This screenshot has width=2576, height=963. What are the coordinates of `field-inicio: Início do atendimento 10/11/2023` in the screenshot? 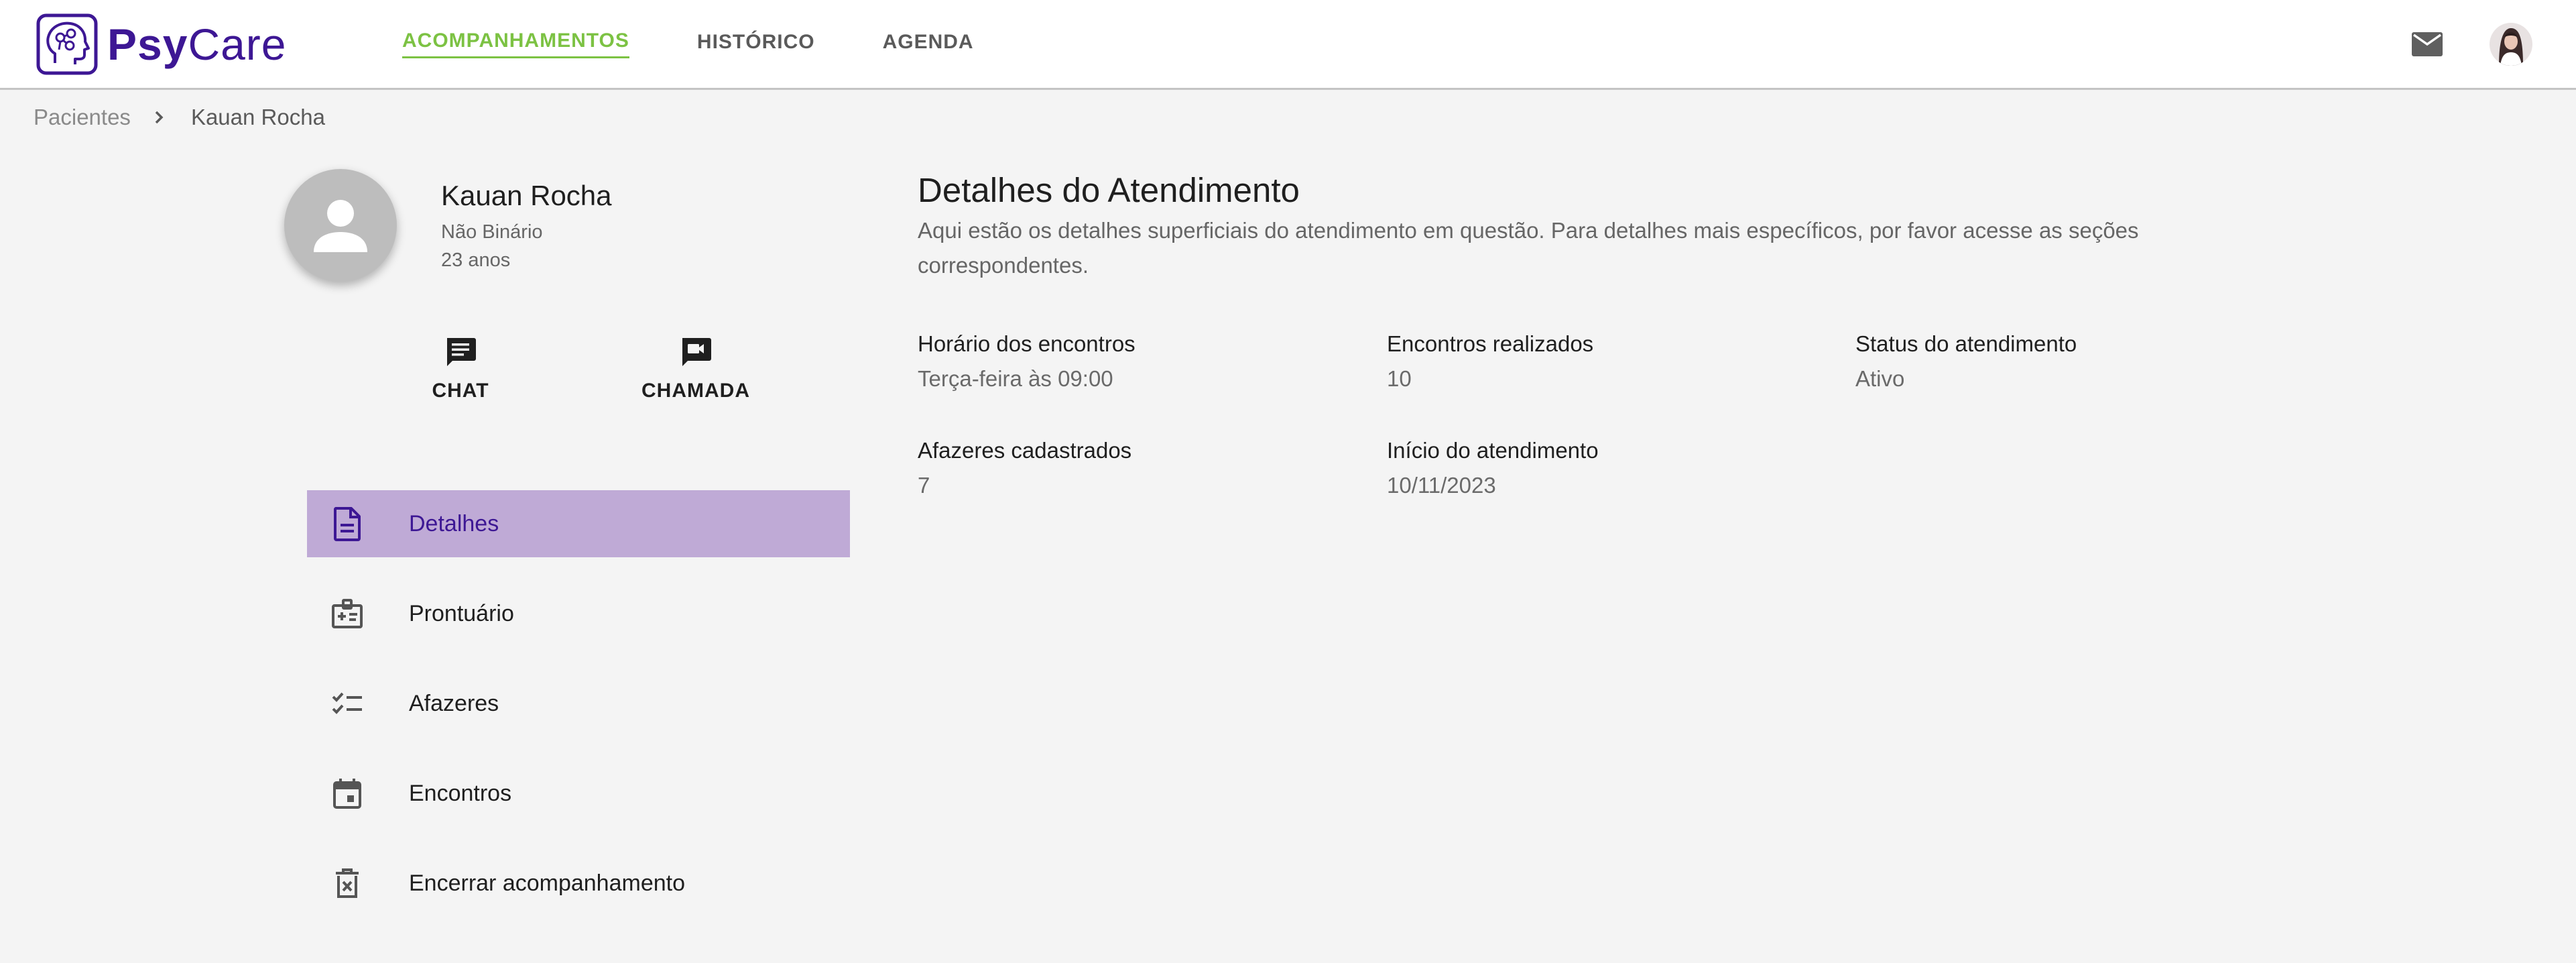 It's located at (1493, 468).